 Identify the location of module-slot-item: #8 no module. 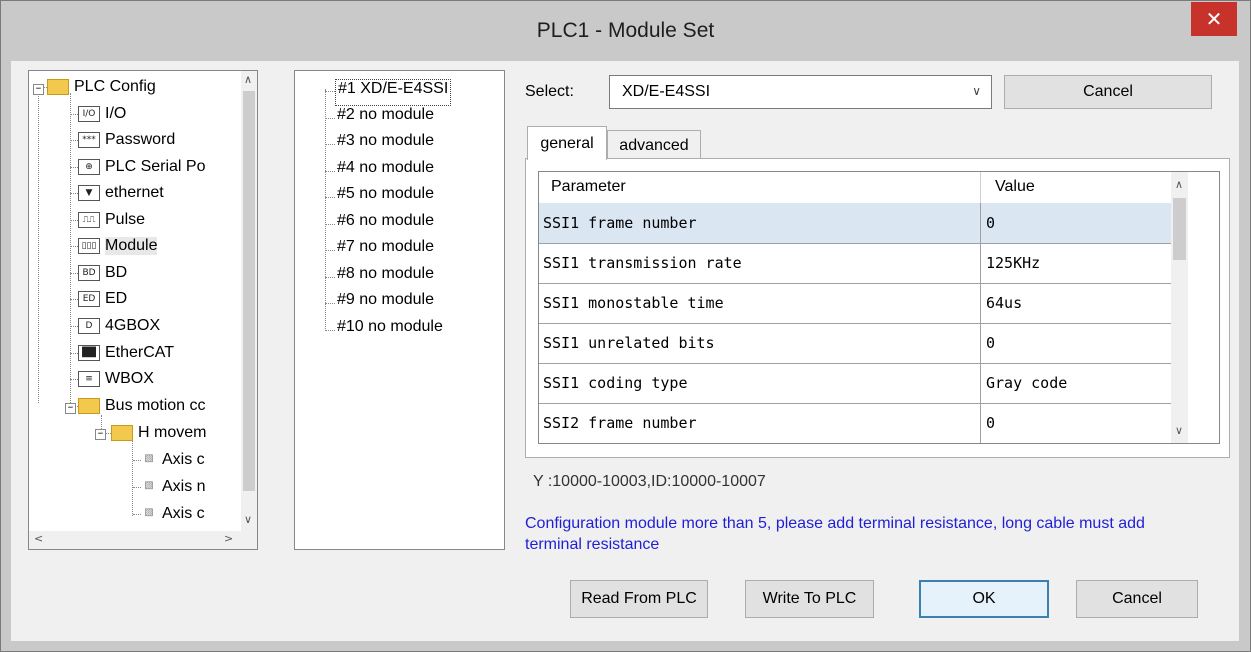
(385, 277).